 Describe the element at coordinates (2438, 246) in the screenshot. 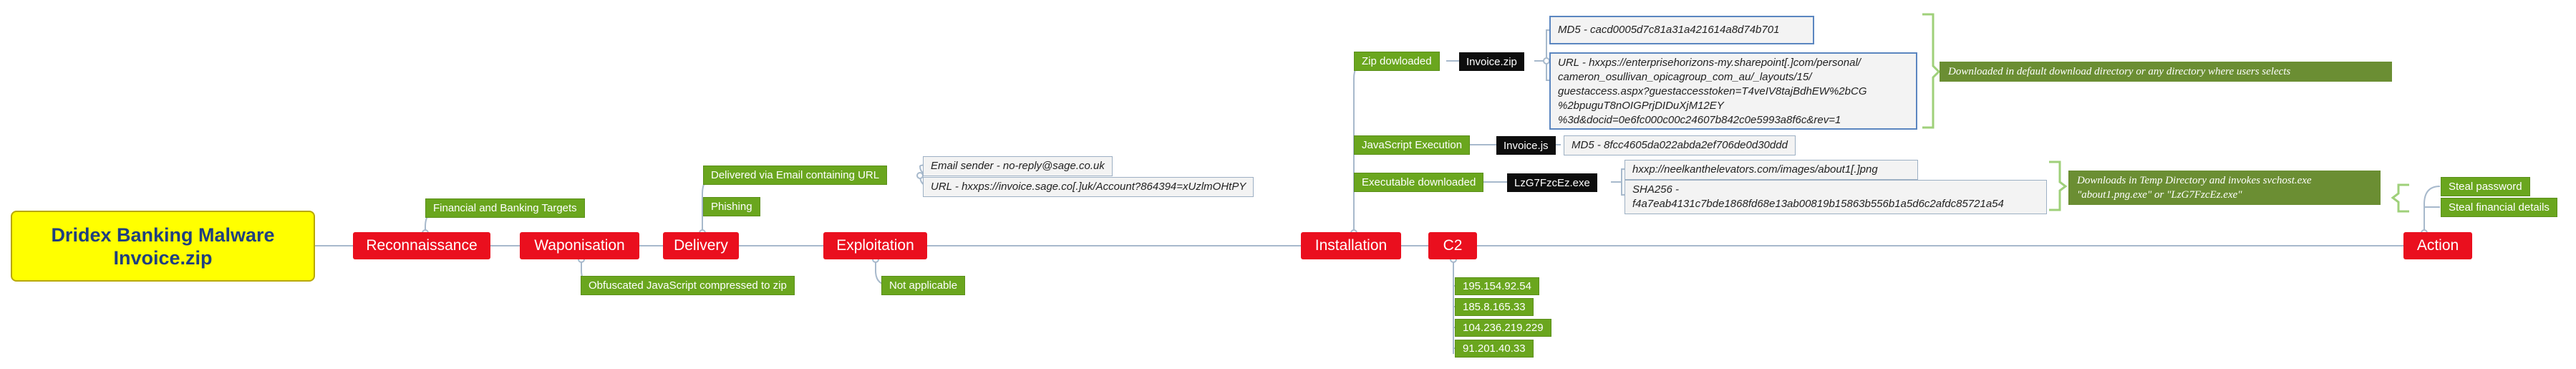

I see `stage-action: Action` at that location.